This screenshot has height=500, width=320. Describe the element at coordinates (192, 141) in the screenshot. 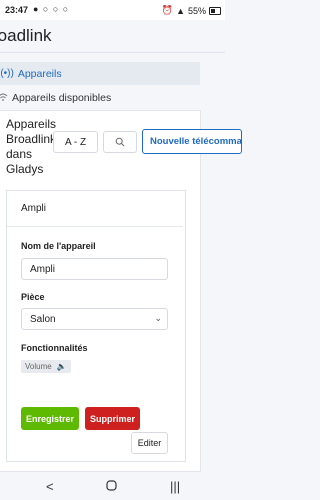

I see `new-remote-button: Nouvelle télécommande` at that location.